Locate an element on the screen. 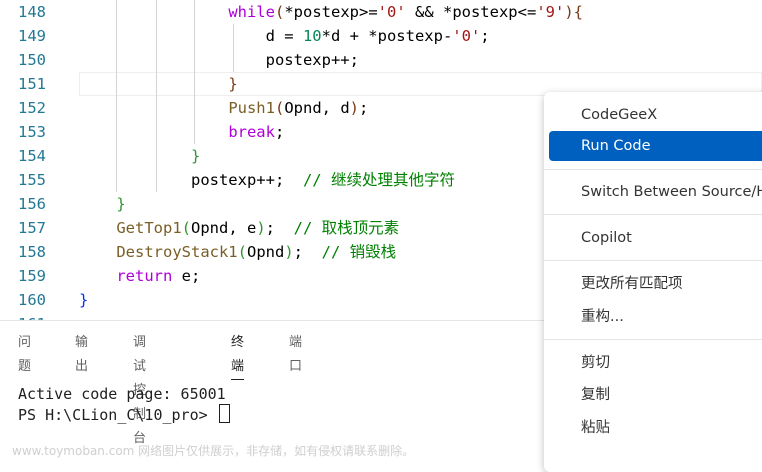 Image resolution: width=762 pixels, height=472 pixels. line-number: 149 is located at coordinates (32, 36).